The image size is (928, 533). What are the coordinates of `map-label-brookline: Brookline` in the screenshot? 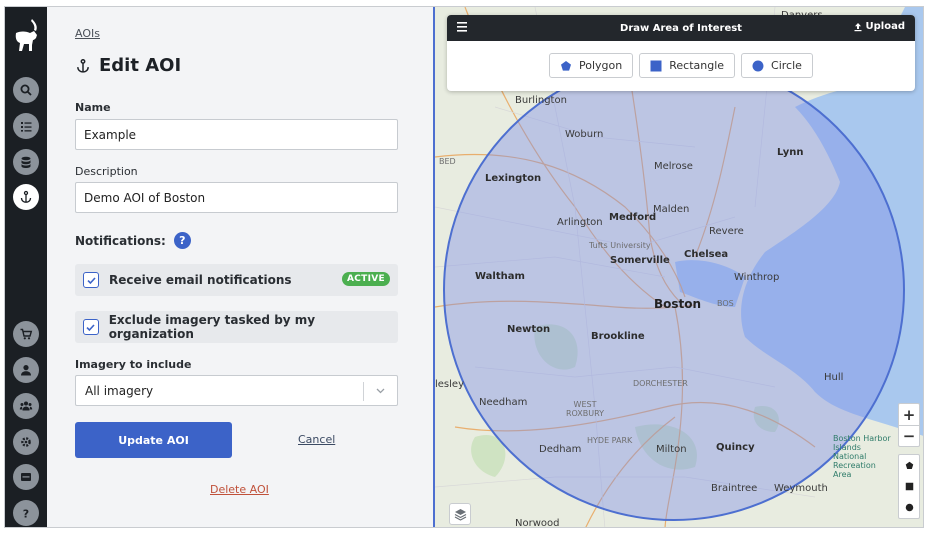 It's located at (618, 336).